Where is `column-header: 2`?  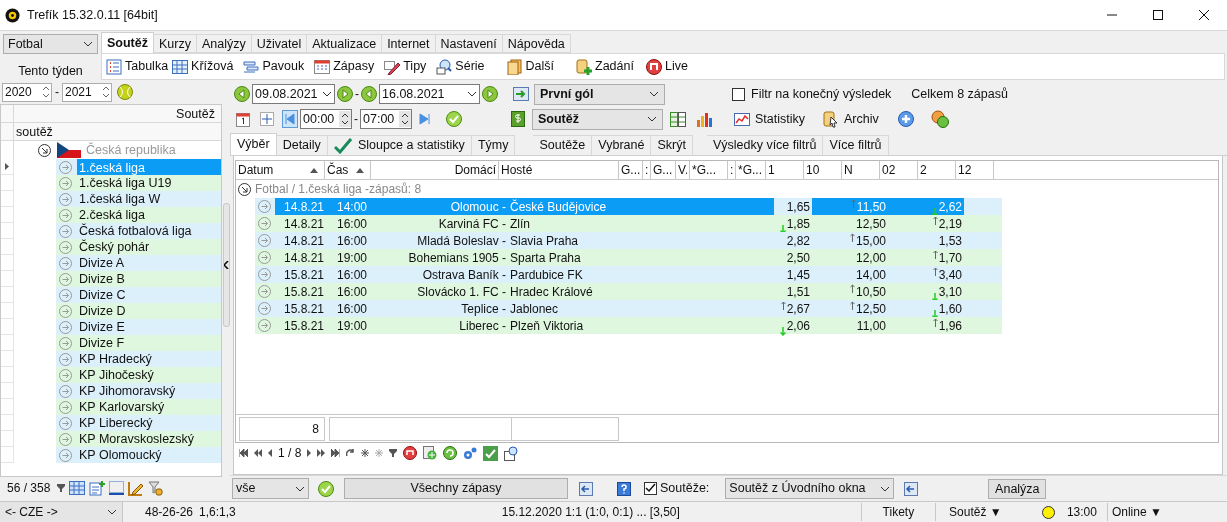 column-header: 2 is located at coordinates (937, 170).